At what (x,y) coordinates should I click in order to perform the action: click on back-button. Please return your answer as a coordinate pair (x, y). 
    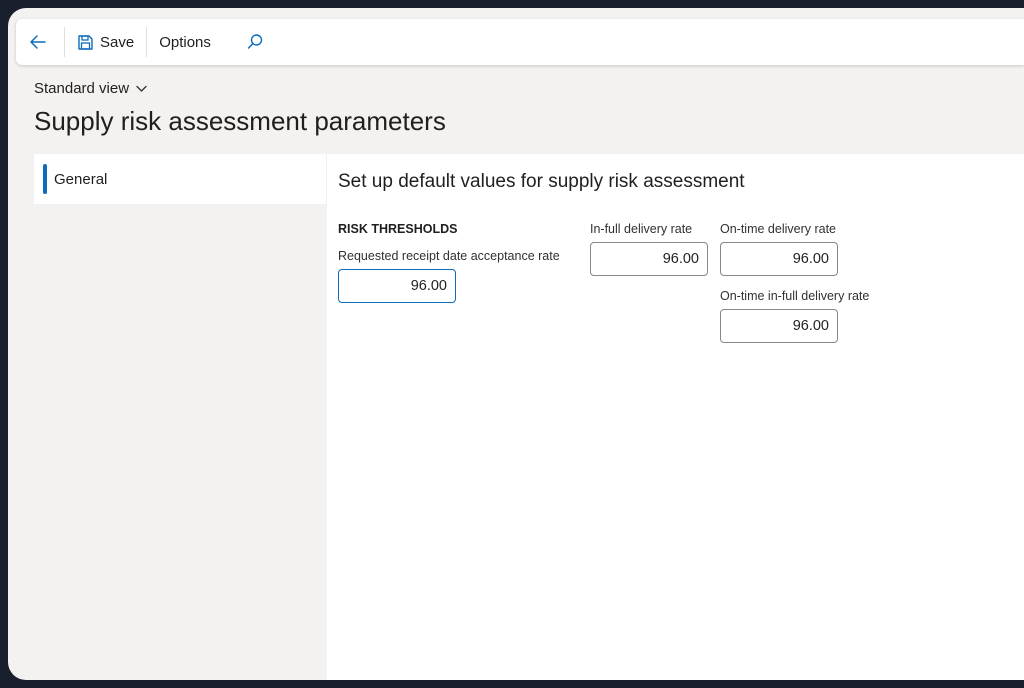
    Looking at the image, I should click on (38, 42).